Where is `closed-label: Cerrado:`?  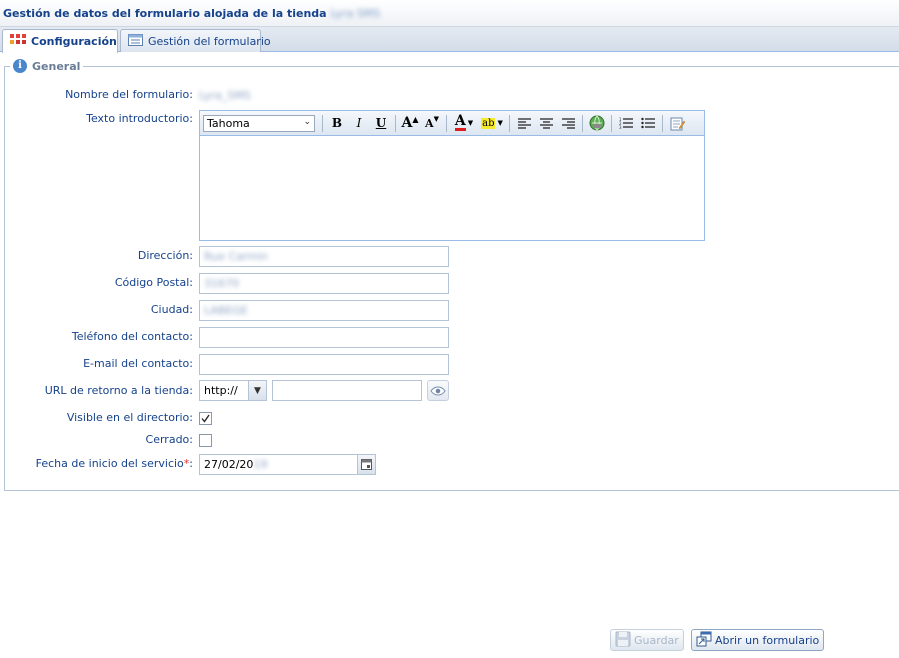
closed-label: Cerrado: is located at coordinates (169, 439).